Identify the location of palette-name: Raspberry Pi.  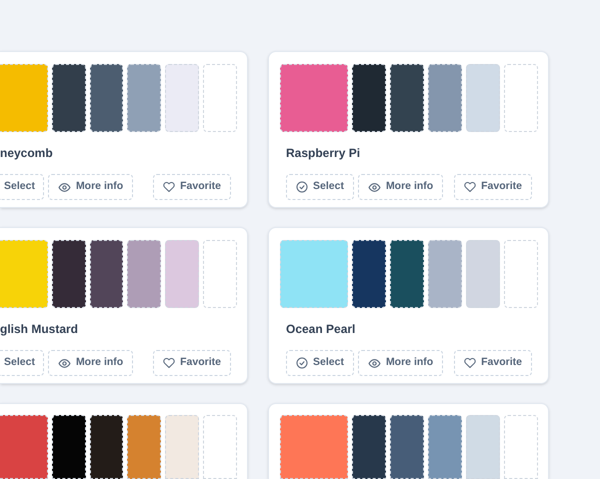
(323, 153).